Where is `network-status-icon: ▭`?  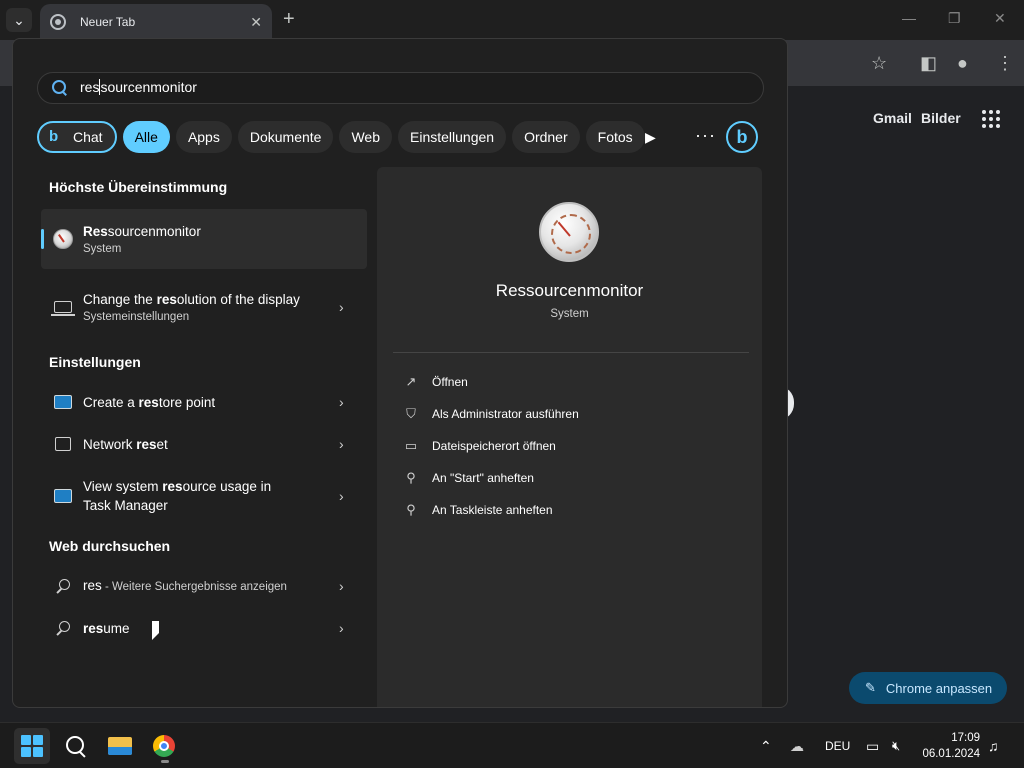
network-status-icon: ▭ is located at coordinates (872, 745).